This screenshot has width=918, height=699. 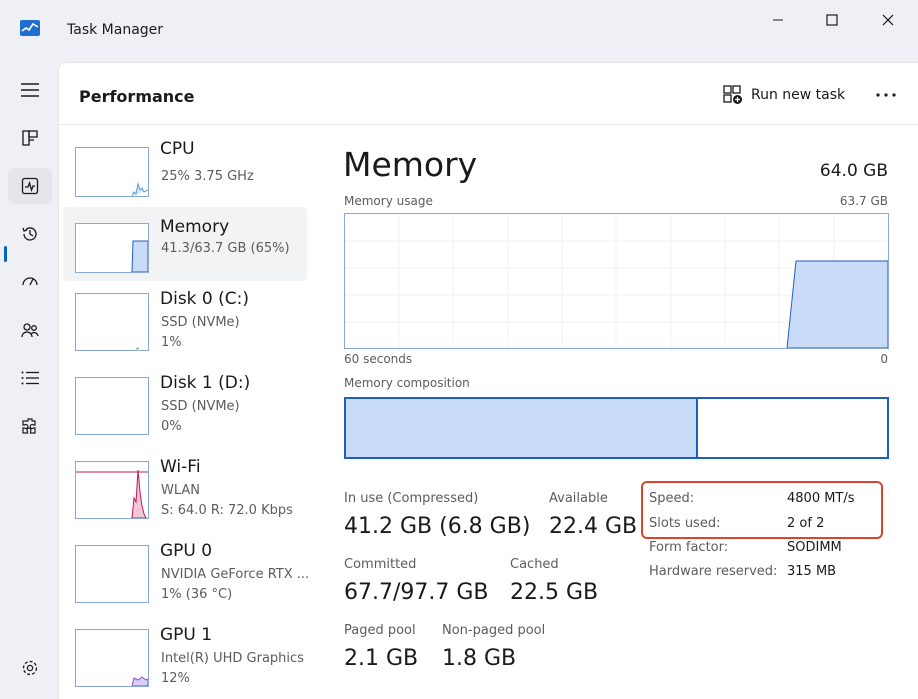 I want to click on settings-icon, so click(x=30, y=668).